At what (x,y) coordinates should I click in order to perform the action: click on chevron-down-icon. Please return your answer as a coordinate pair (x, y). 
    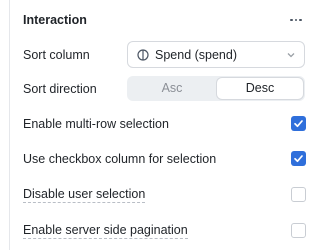
    Looking at the image, I should click on (291, 55).